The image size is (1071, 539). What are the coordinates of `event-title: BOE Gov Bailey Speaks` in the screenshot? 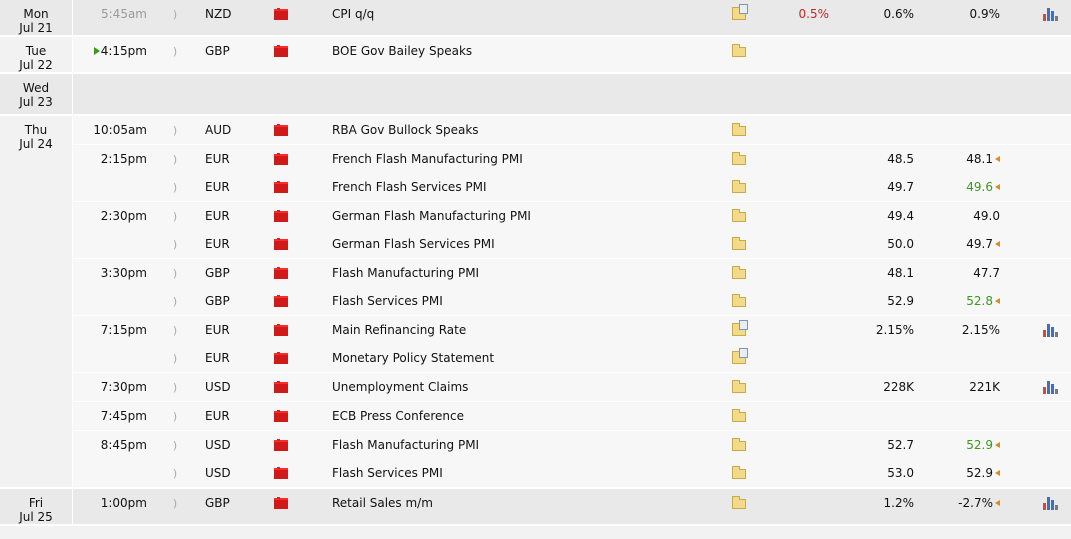 It's located at (522, 51).